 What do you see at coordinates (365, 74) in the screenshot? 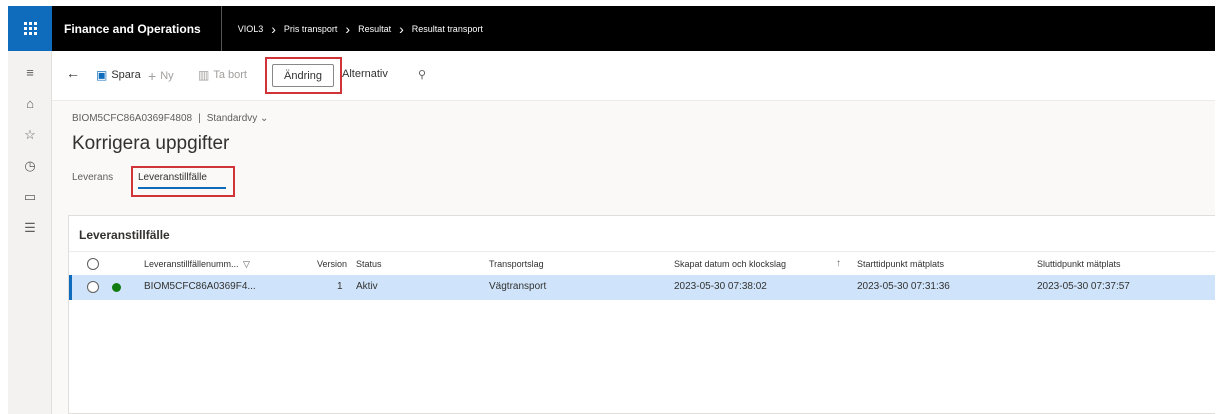
I see `options-button: Alternativ` at bounding box center [365, 74].